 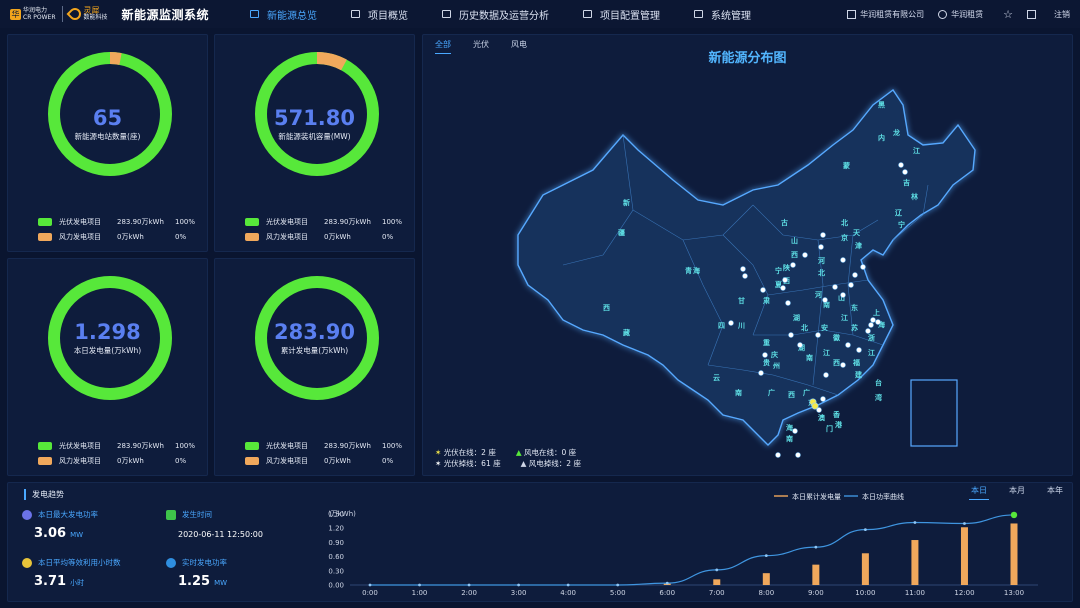 What do you see at coordinates (885, 14) in the screenshot?
I see `company-selector: 华润租赁有限公司` at bounding box center [885, 14].